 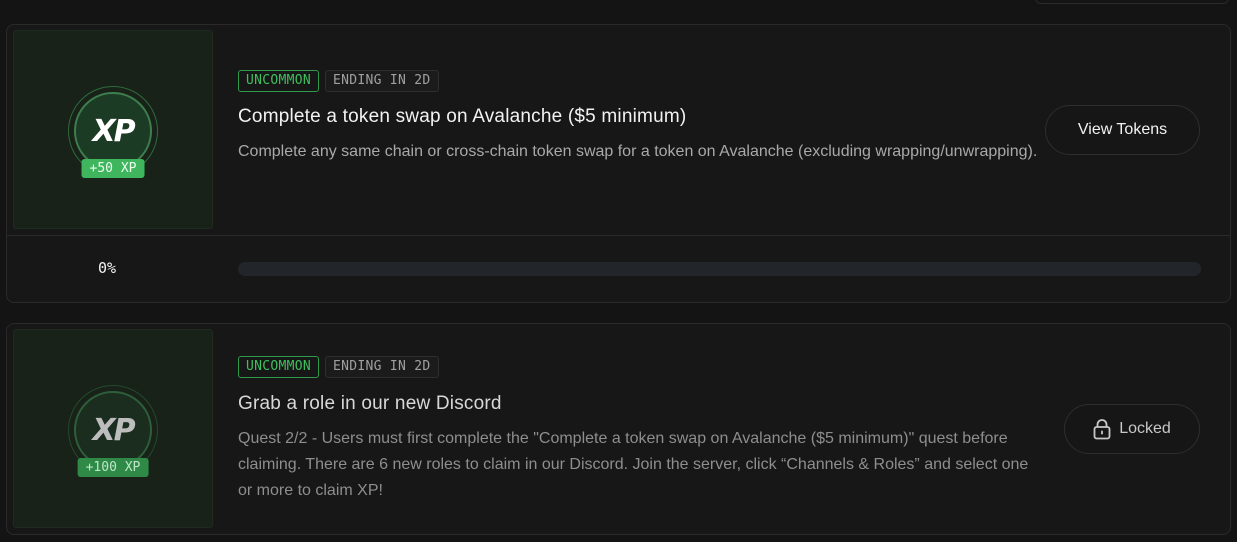 I want to click on locked-button: Locked, so click(x=1132, y=429).